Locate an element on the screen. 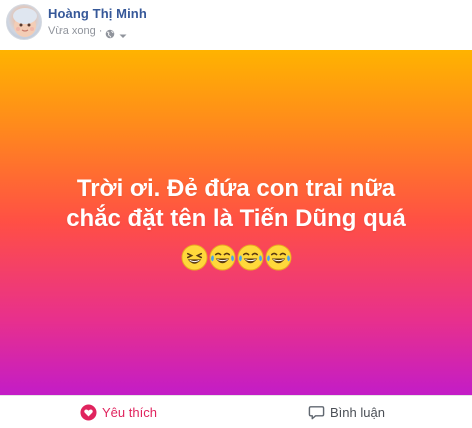 This screenshot has width=472, height=428. love-reaction-button: Yêu thích is located at coordinates (118, 412).